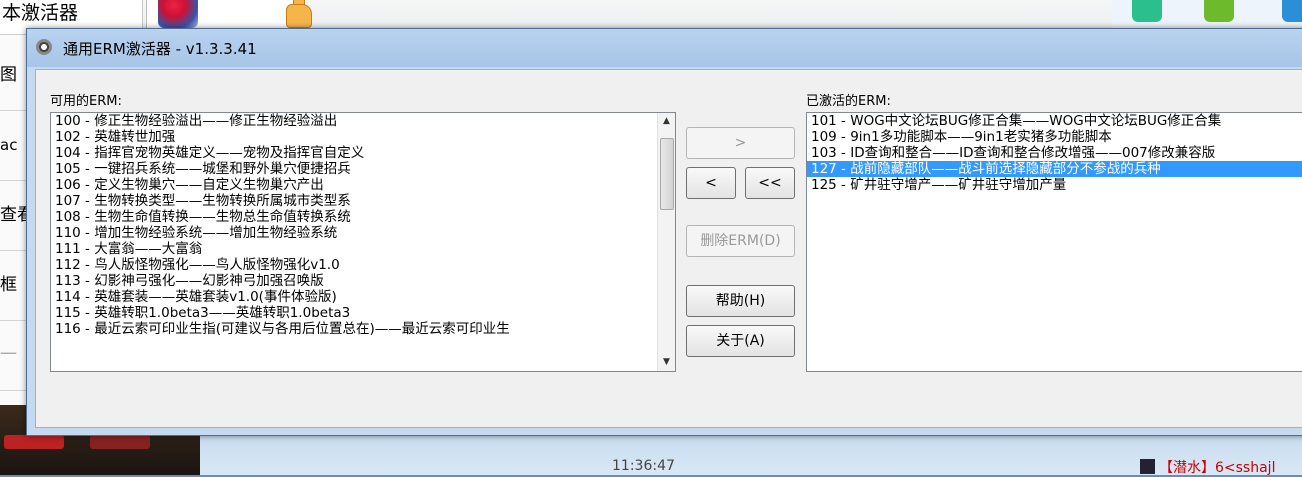 The height and width of the screenshot is (477, 1302). Describe the element at coordinates (1054, 153) in the screenshot. I see `list-item: 103 - ID查询和整合——ID查询和整合修改增强——007修改兼容版` at that location.